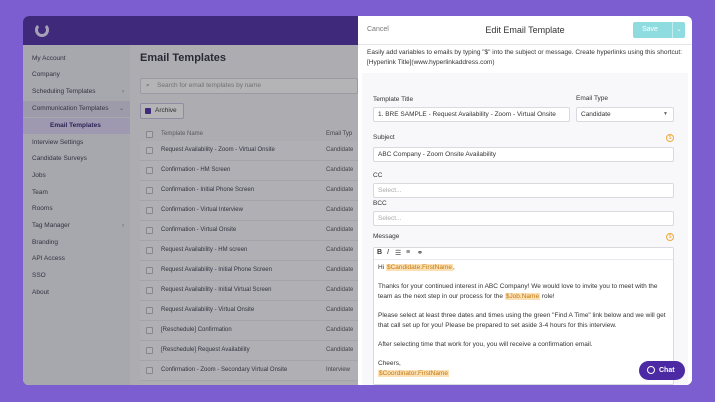 This screenshot has width=715, height=402. What do you see at coordinates (393, 99) in the screenshot?
I see `template-title-label: Template Title` at bounding box center [393, 99].